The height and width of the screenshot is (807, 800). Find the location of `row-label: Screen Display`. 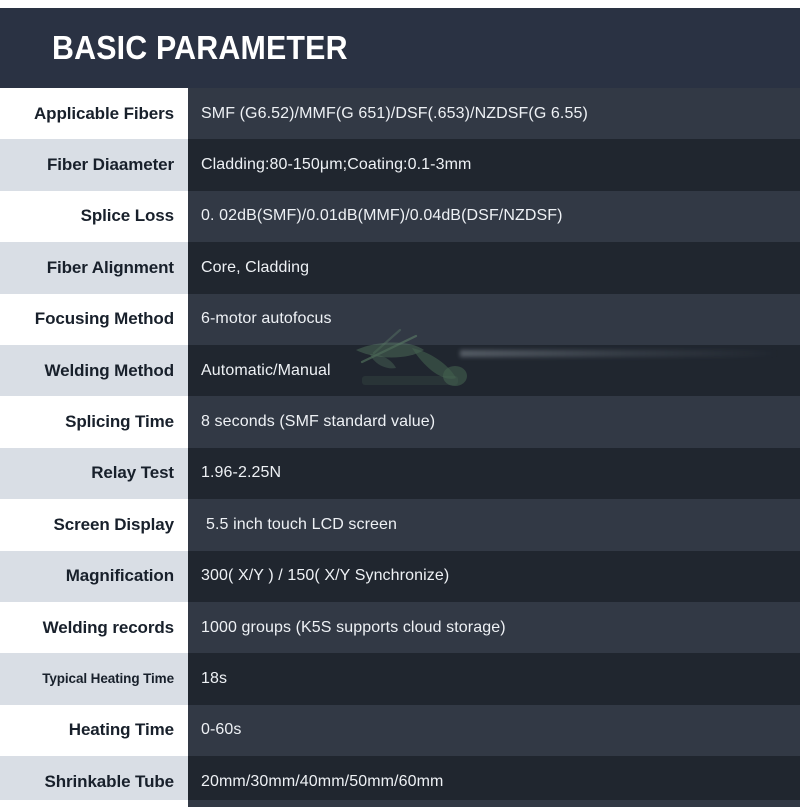

row-label: Screen Display is located at coordinates (94, 525).